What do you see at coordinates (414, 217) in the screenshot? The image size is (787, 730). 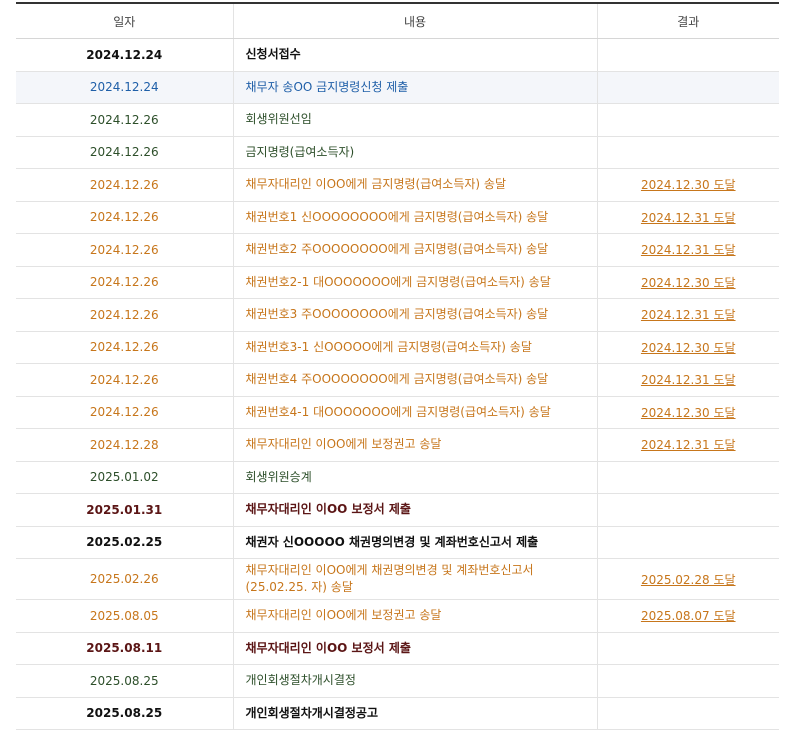 I see `row-content: 채권번호1 신OOOOOOOO에게 금지명령(급여소득자) 송달` at bounding box center [414, 217].